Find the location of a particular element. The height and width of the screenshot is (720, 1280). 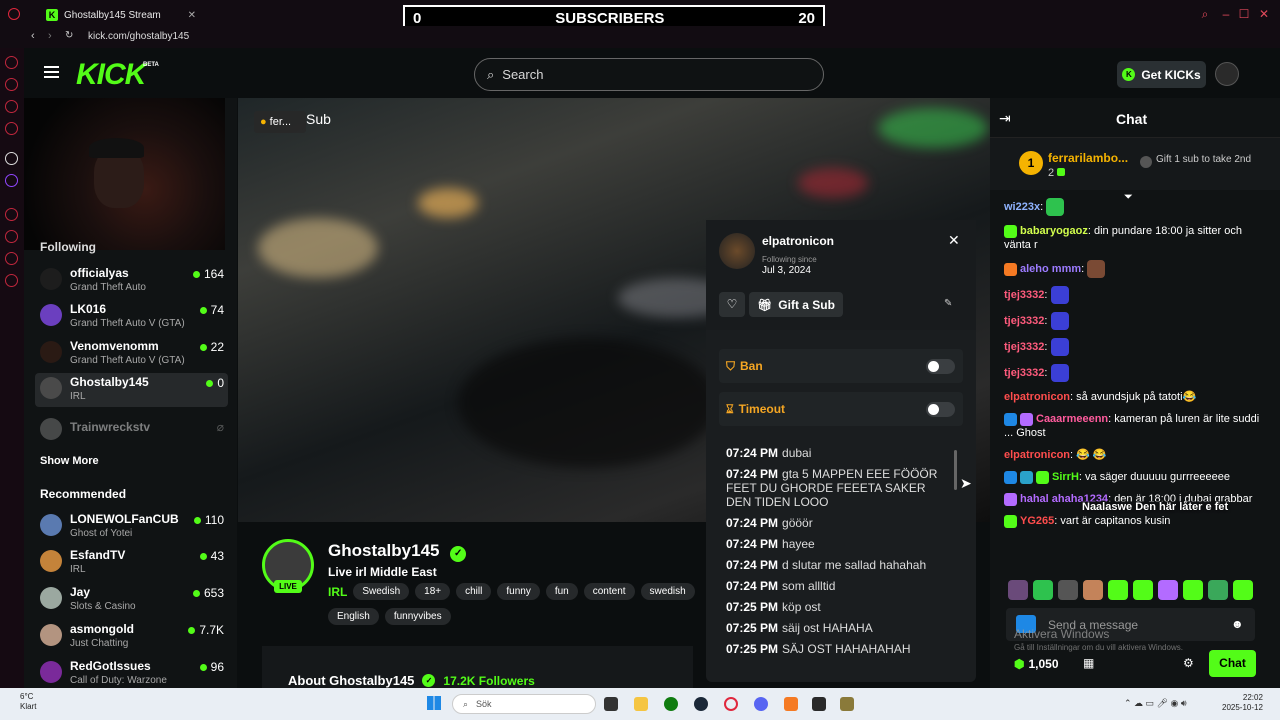

sidebar-channel: officialyas Grand Theft Auto 164 is located at coordinates (133, 281).